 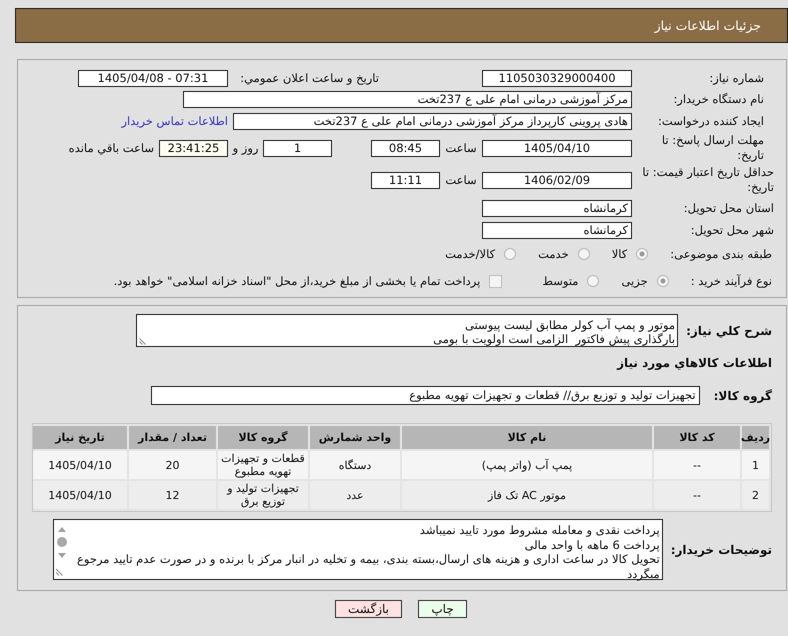 I want to click on table-cell: 1, so click(x=755, y=465).